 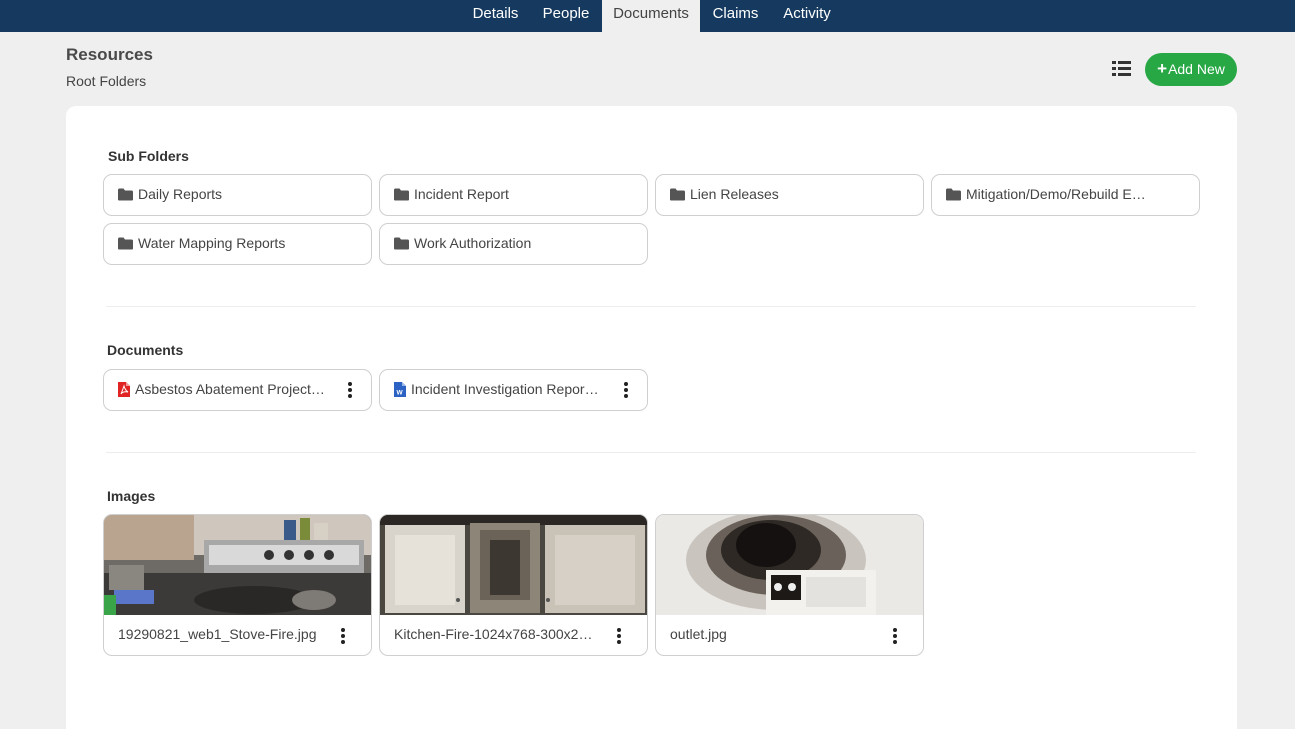 What do you see at coordinates (513, 195) in the screenshot?
I see `folder-tile: Incident Report` at bounding box center [513, 195].